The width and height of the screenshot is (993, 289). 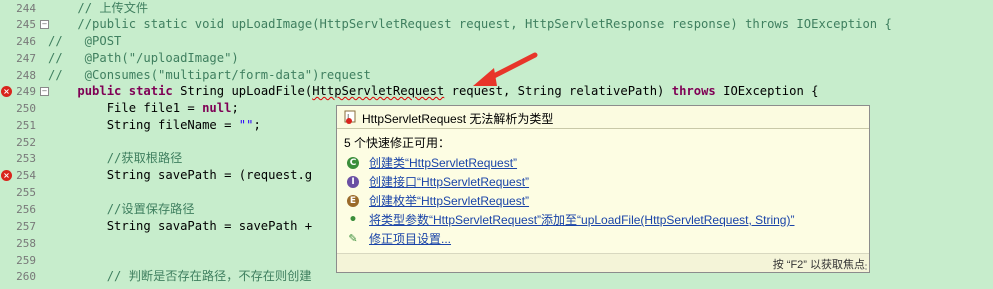 I want to click on focus-hint: 按 “F2” 以获取焦点, so click(x=818, y=265).